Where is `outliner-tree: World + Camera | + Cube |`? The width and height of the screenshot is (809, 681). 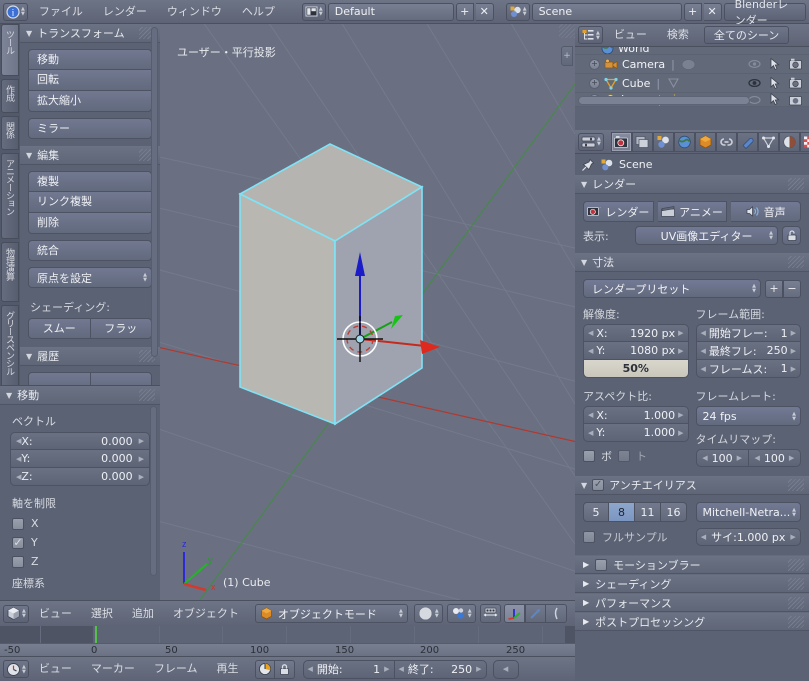
outliner-tree: World + Camera | + Cube | is located at coordinates (692, 77).